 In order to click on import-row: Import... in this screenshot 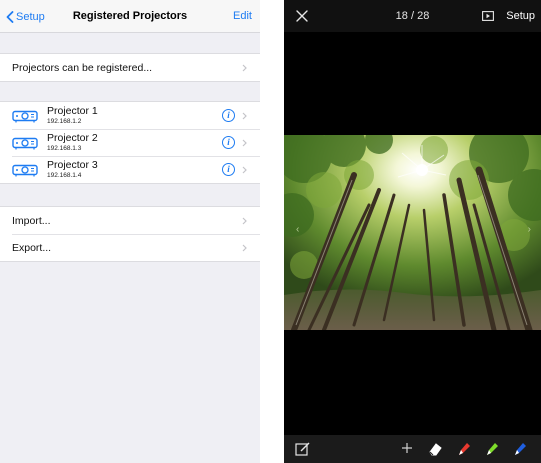, I will do `click(130, 220)`.